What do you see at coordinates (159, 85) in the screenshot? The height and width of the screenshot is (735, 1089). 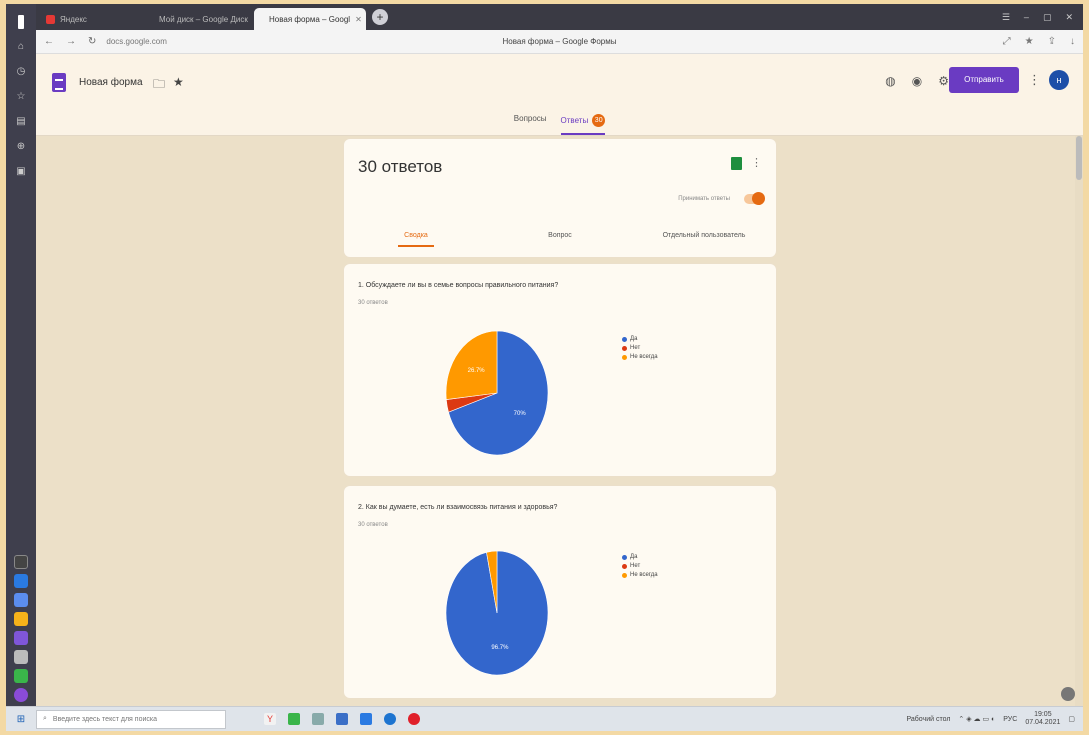 I see `folder-icon: 🗀` at bounding box center [159, 85].